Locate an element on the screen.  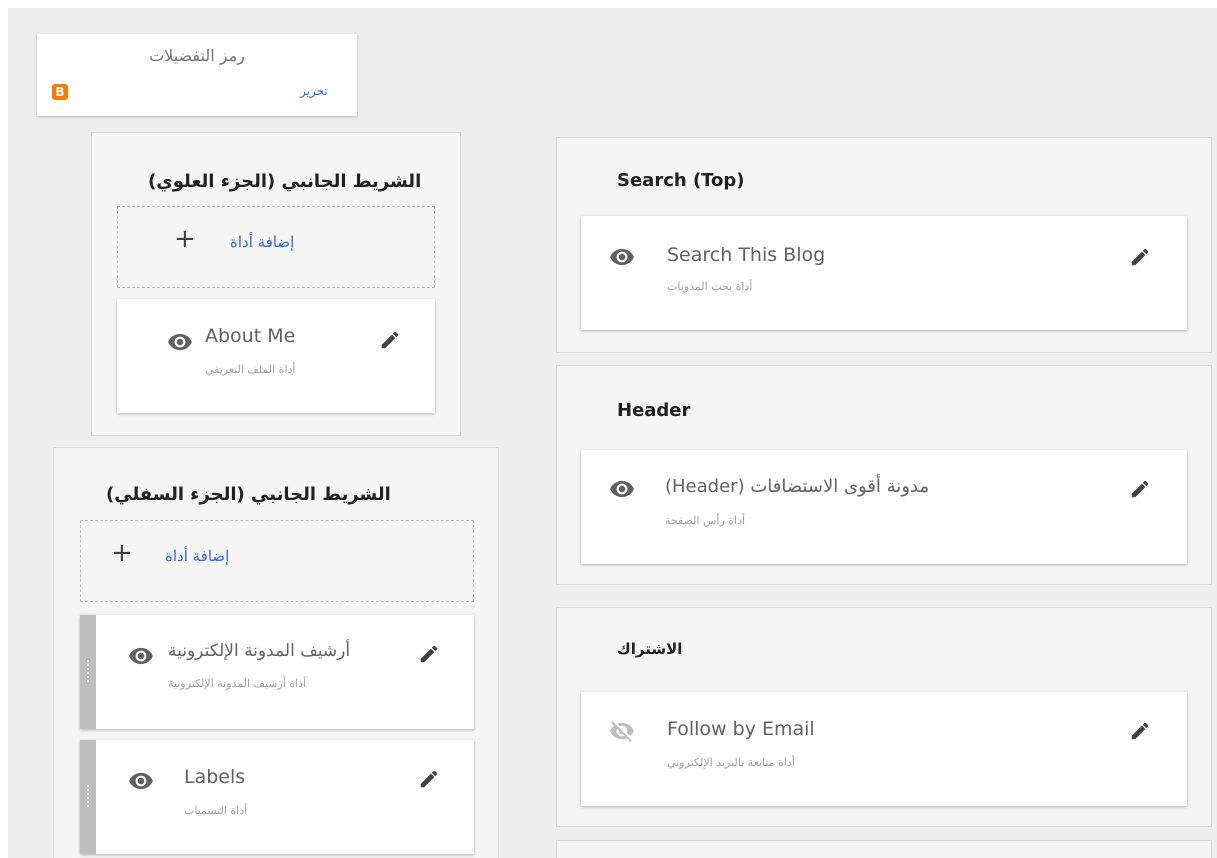
widget-subtitle: أداة بحث المدونات is located at coordinates (710, 286).